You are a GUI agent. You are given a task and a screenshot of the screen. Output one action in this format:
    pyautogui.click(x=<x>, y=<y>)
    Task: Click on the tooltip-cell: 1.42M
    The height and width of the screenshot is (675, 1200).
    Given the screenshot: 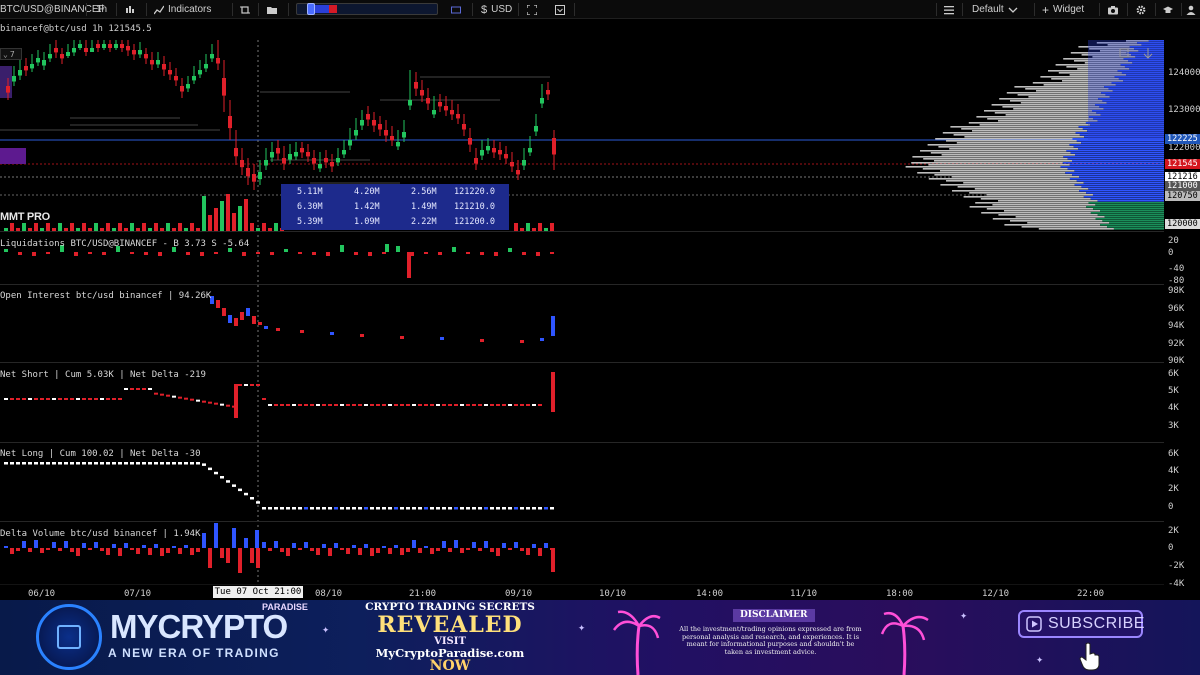 What is the action you would take?
    pyautogui.click(x=367, y=207)
    